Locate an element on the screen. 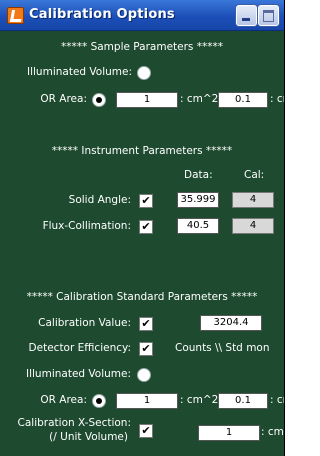  sample-illuminated-volume-label: Illuminated Volume: is located at coordinates (79, 72).